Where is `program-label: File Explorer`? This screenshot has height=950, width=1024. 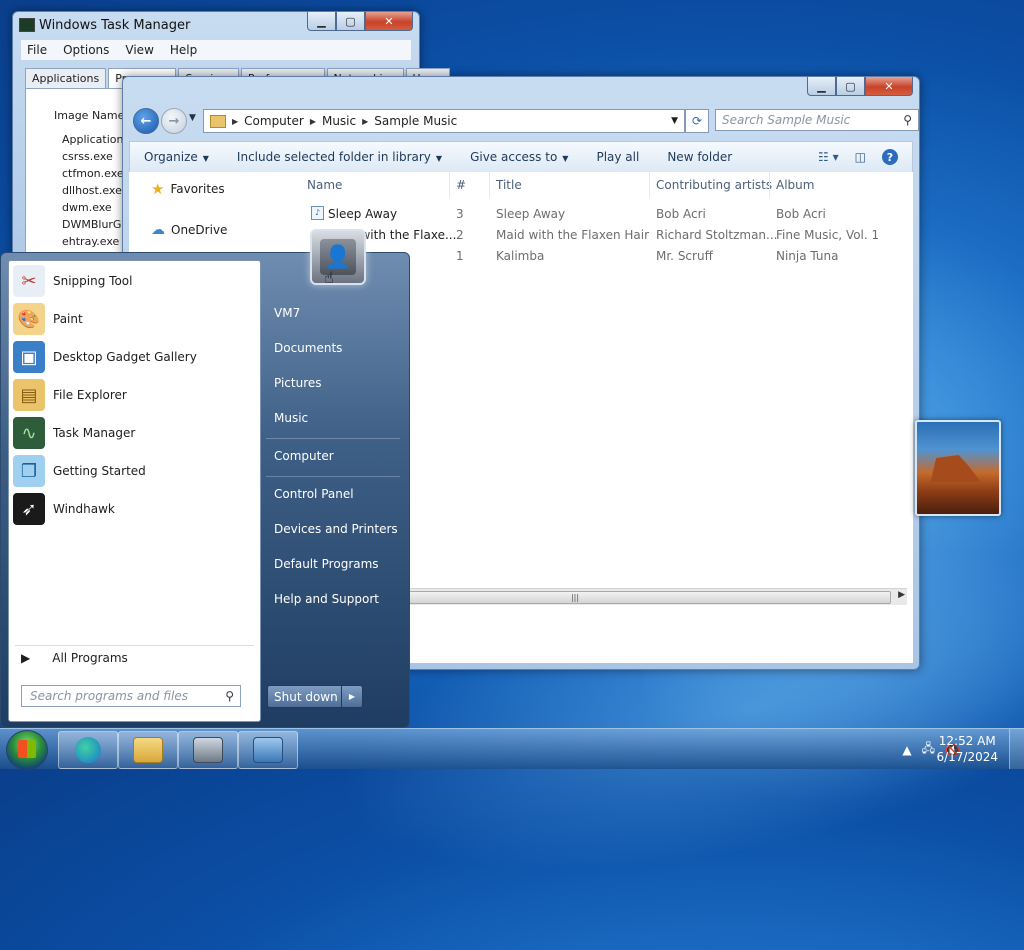
program-label: File Explorer is located at coordinates (90, 395).